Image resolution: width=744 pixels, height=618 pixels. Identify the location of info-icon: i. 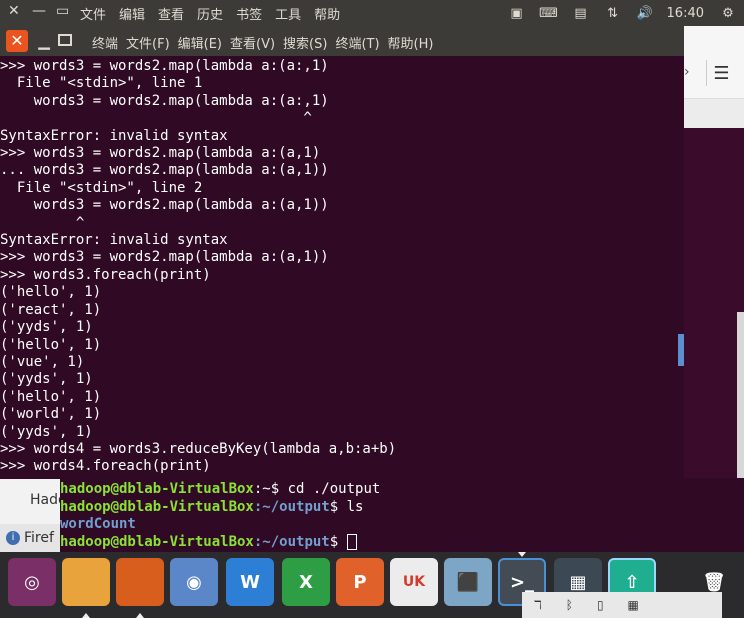
(13, 538).